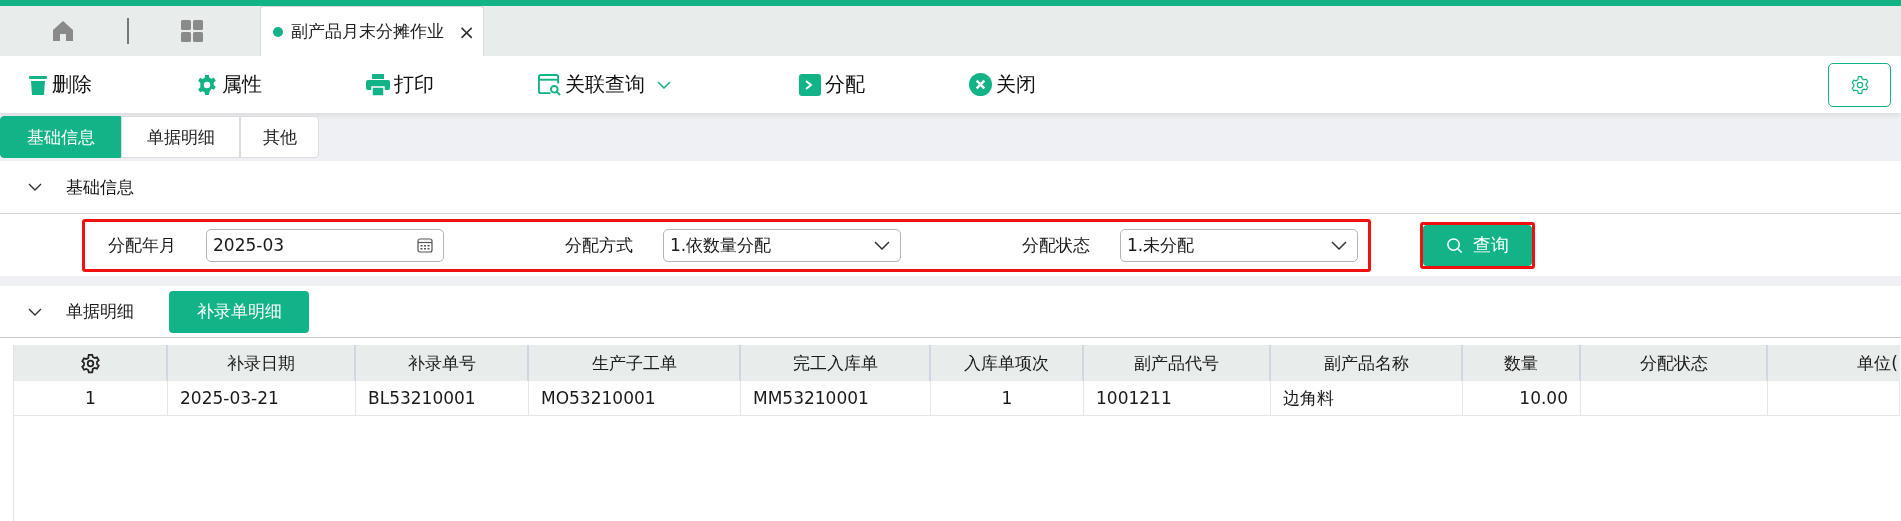 This screenshot has width=1901, height=521. I want to click on section-title: 基础信息, so click(100, 187).